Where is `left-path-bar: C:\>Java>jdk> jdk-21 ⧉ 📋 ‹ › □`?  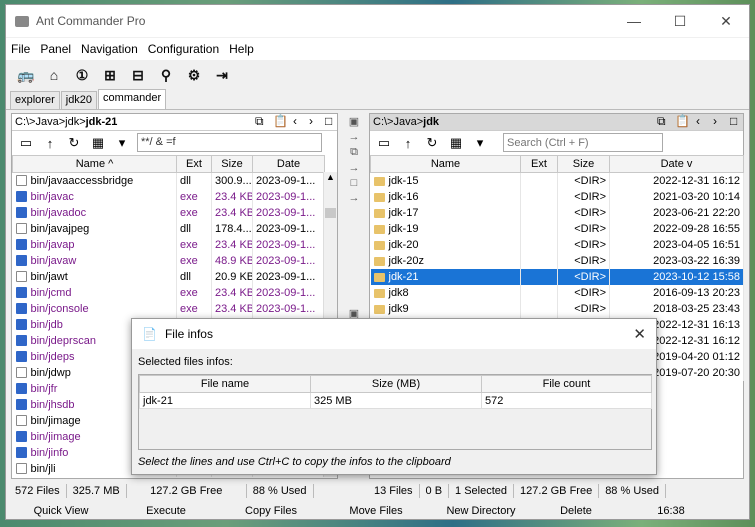
left-path-bar: C:\>Java>jdk> jdk-21 ⧉ 📋 ‹ › □ is located at coordinates (174, 122).